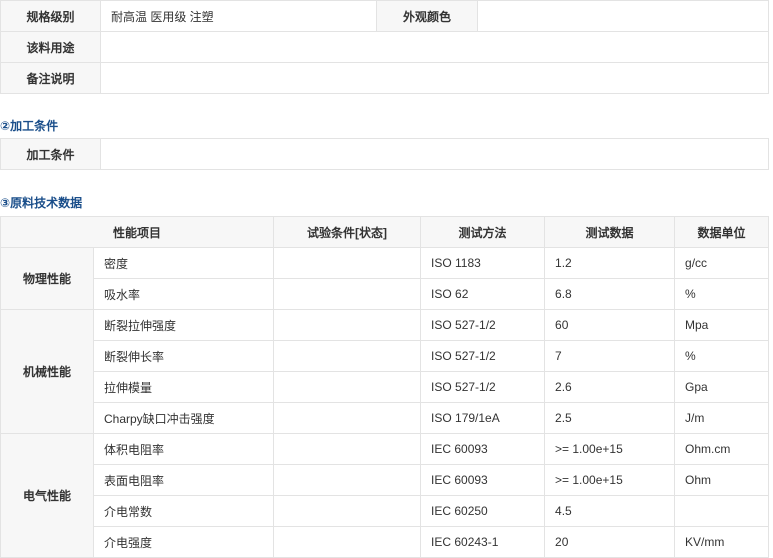 The width and height of the screenshot is (773, 558). I want to click on use-row: 该料用途, so click(384, 47).